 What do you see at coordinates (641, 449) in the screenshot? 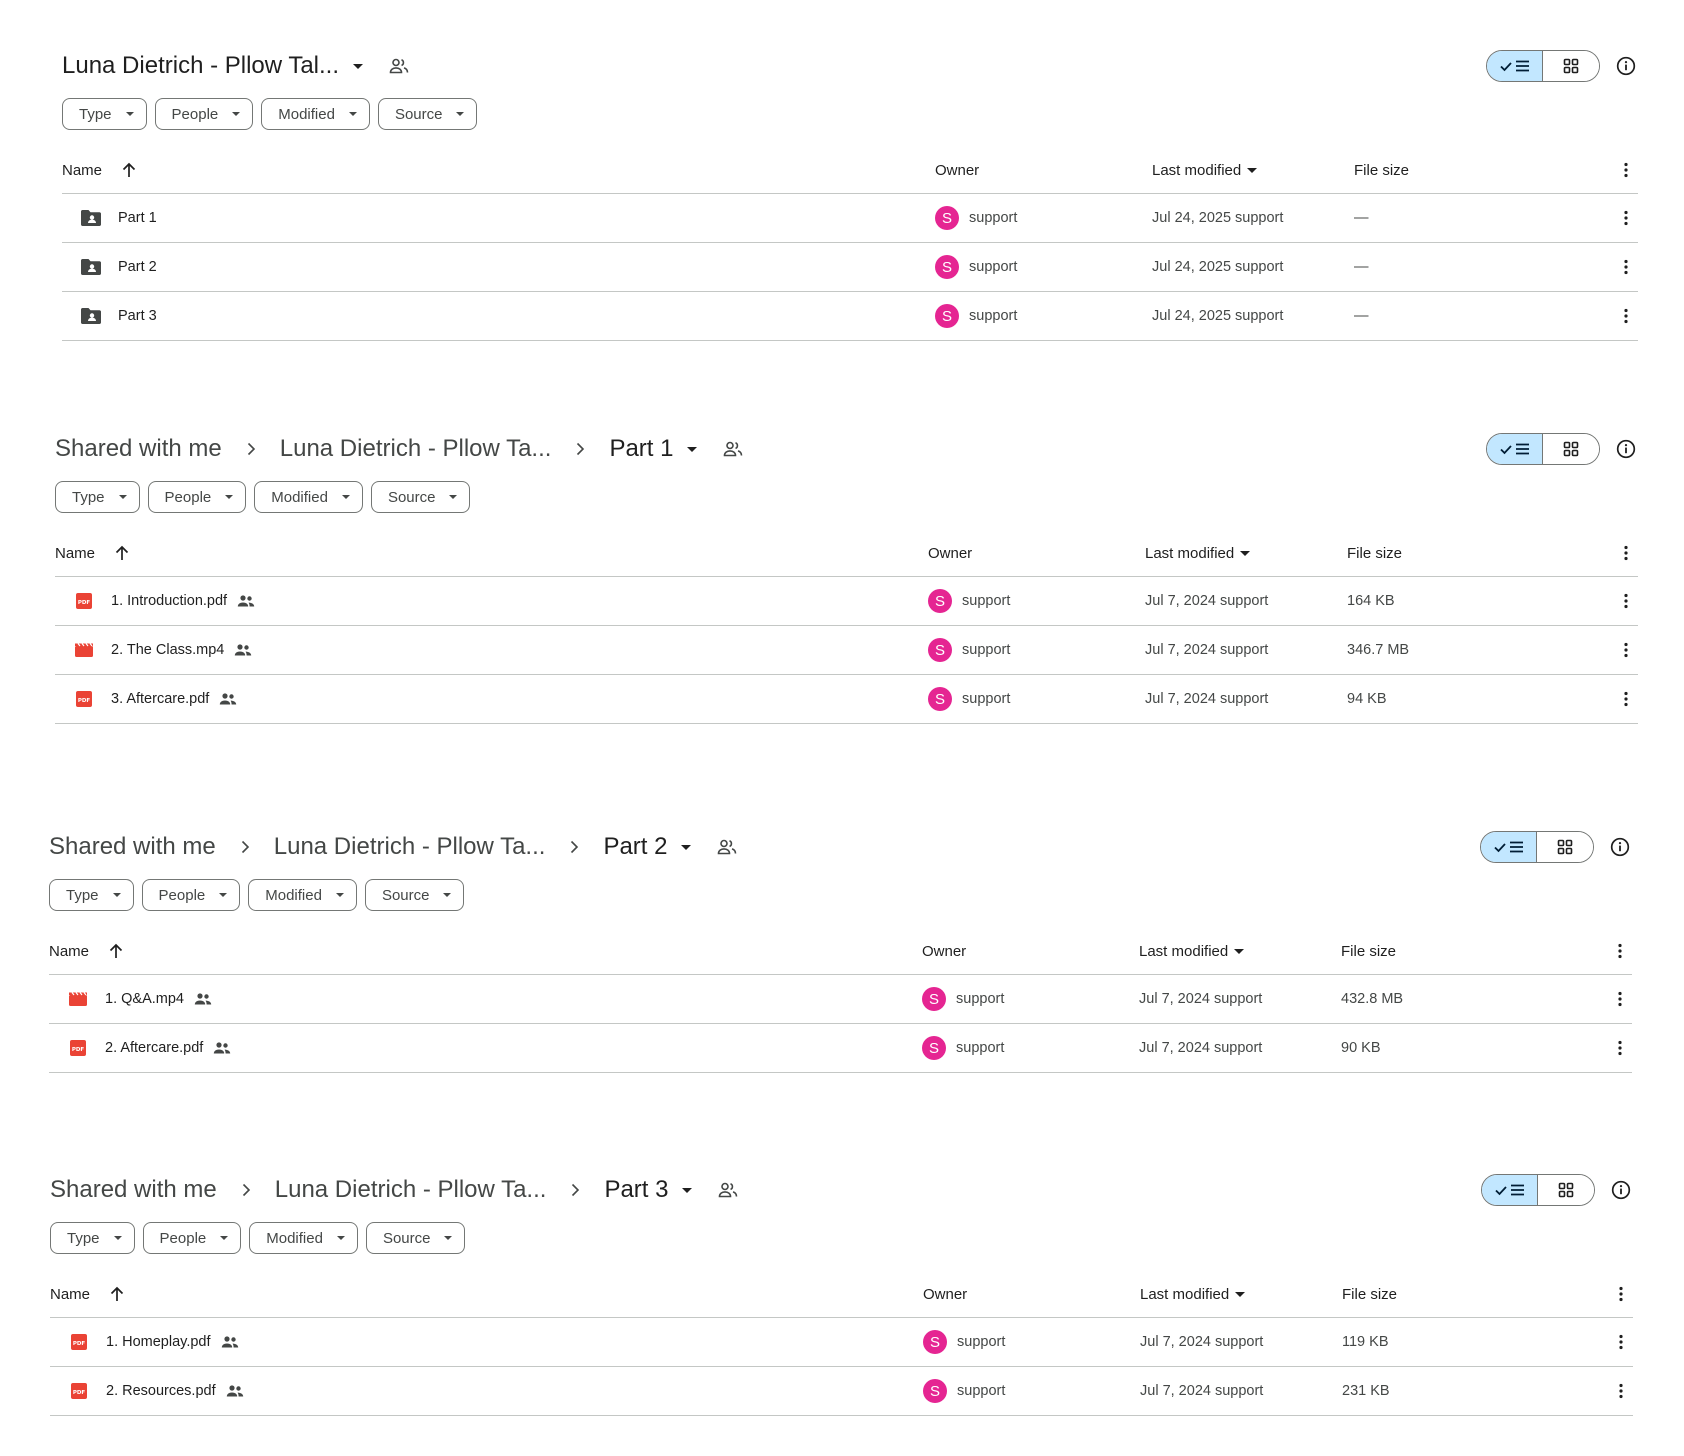
I see `page-title: Part 1` at bounding box center [641, 449].